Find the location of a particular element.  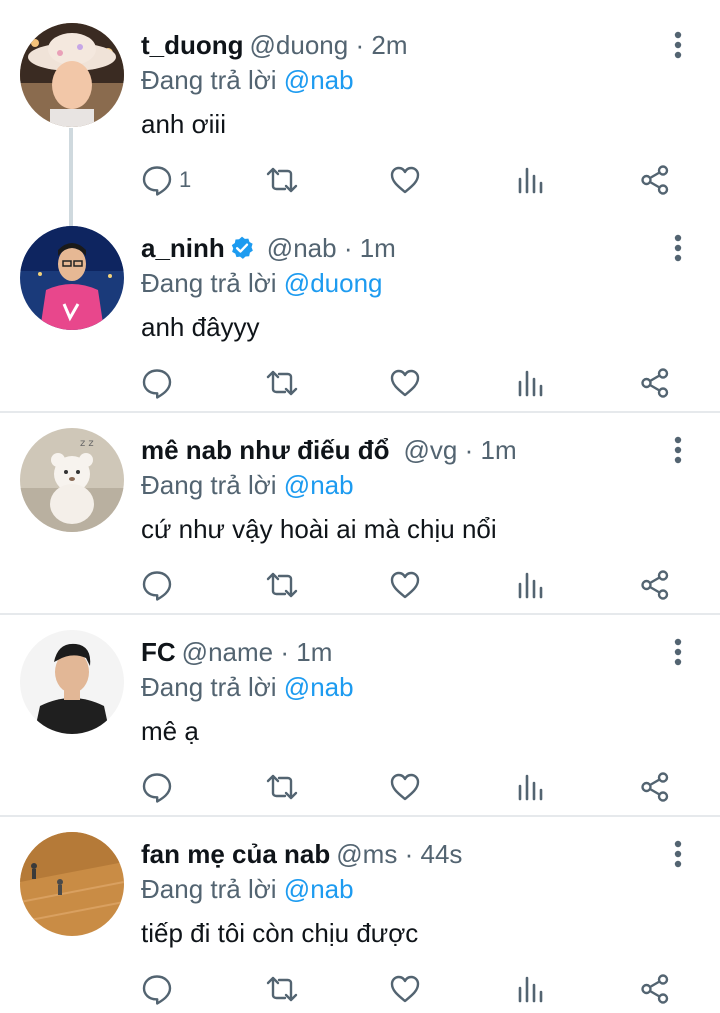

tweet-header: t_duong @duong · 2m is located at coordinates (274, 45).